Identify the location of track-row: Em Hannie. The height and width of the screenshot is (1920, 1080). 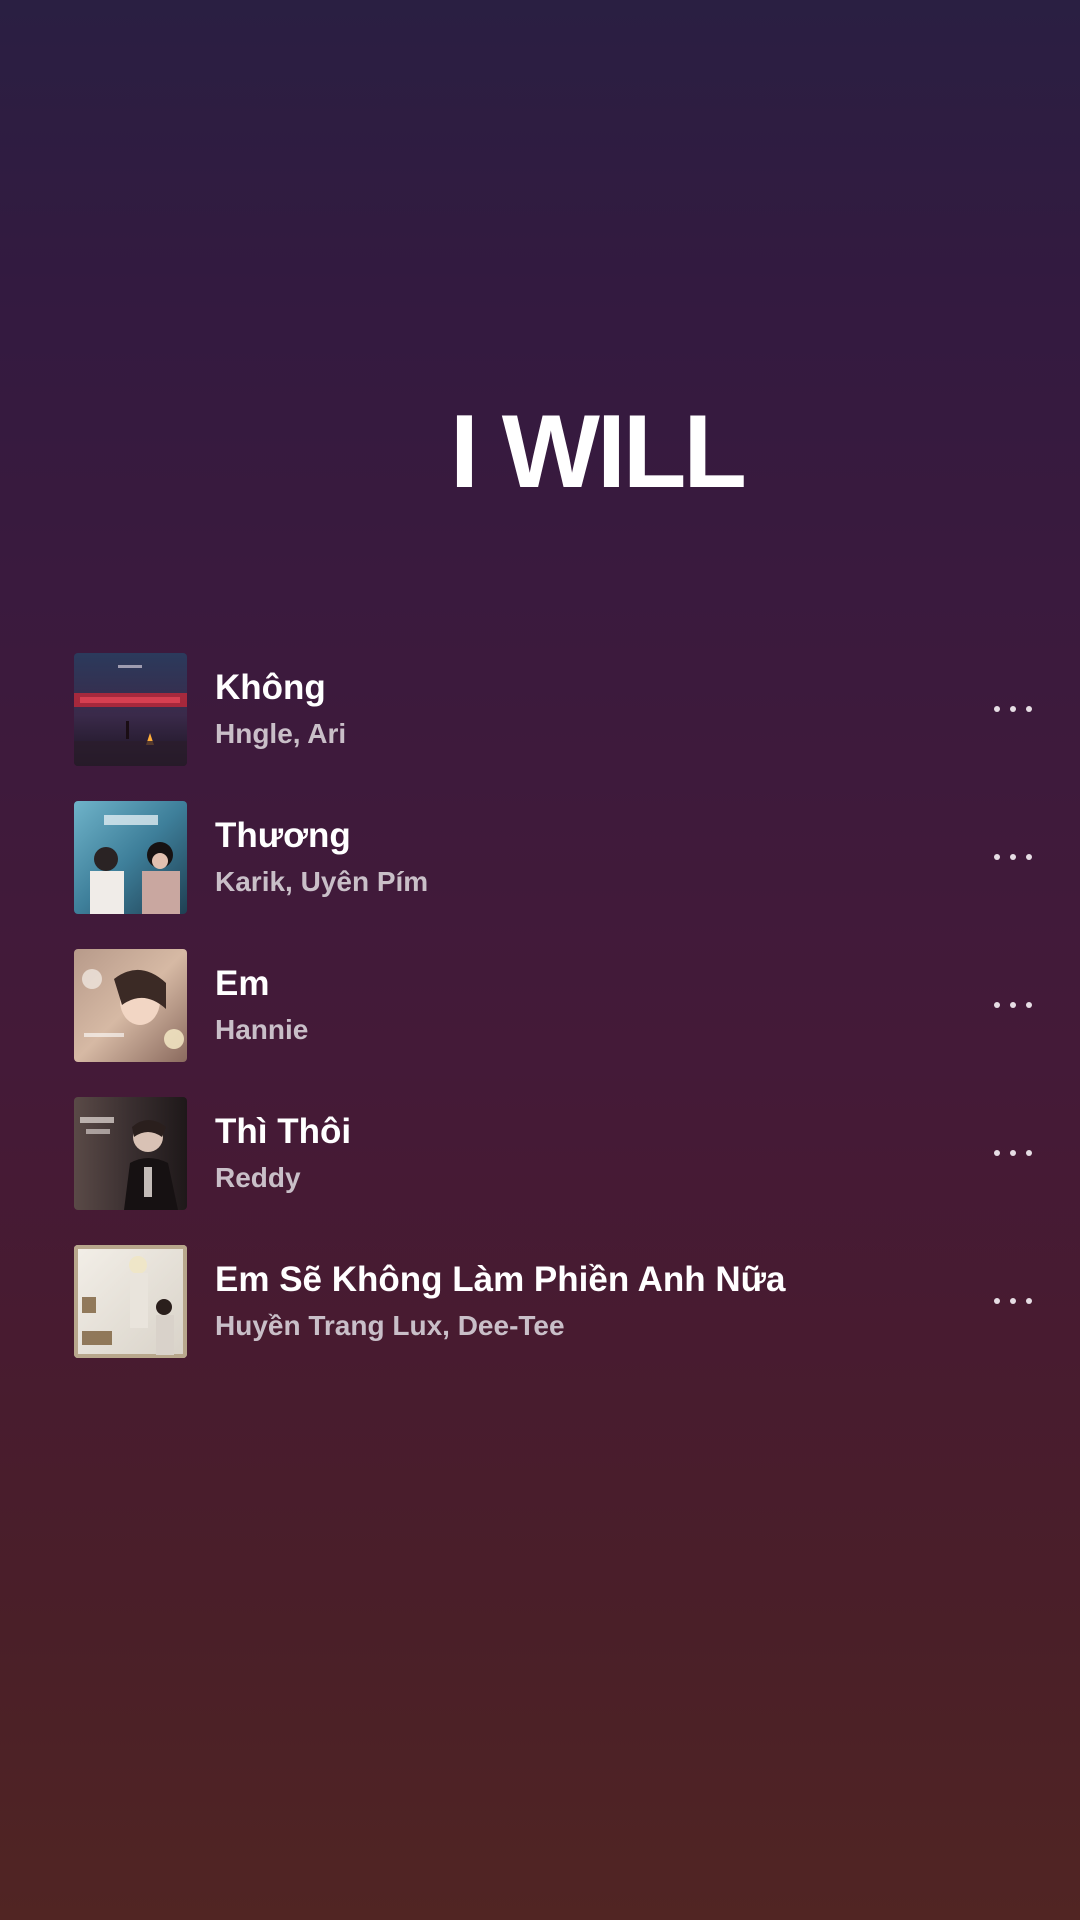
(553, 1005).